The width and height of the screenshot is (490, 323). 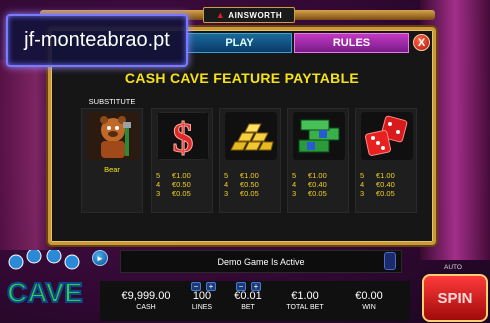 What do you see at coordinates (112, 101) in the screenshot?
I see `substitute-label: SUBSTITUTE` at bounding box center [112, 101].